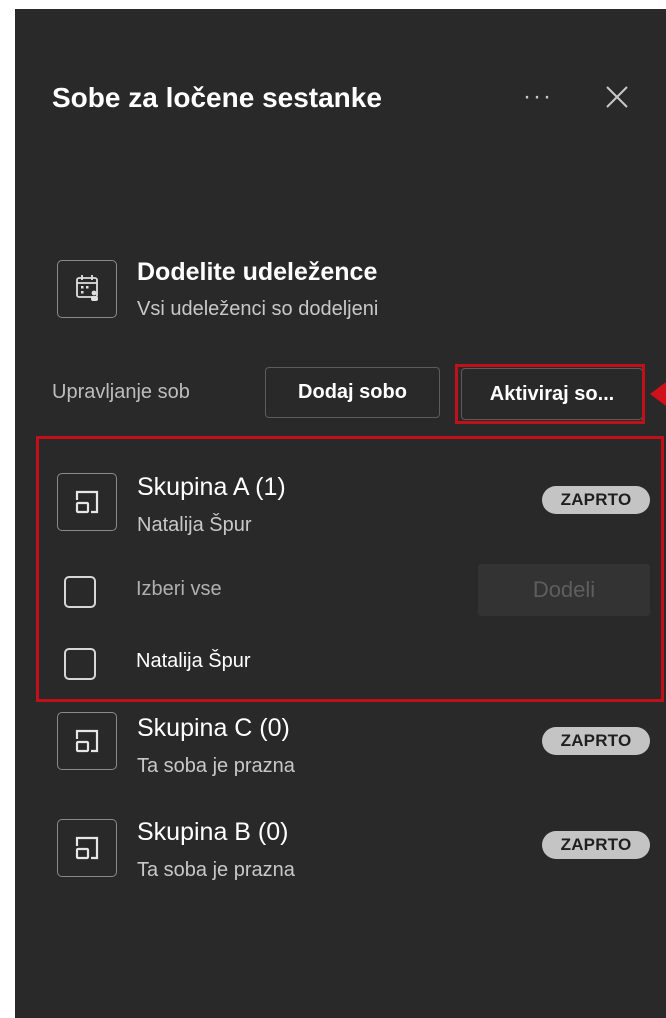 The height and width of the screenshot is (1018, 666). Describe the element at coordinates (213, 728) in the screenshot. I see `room-name: Skupina C (0)` at that location.